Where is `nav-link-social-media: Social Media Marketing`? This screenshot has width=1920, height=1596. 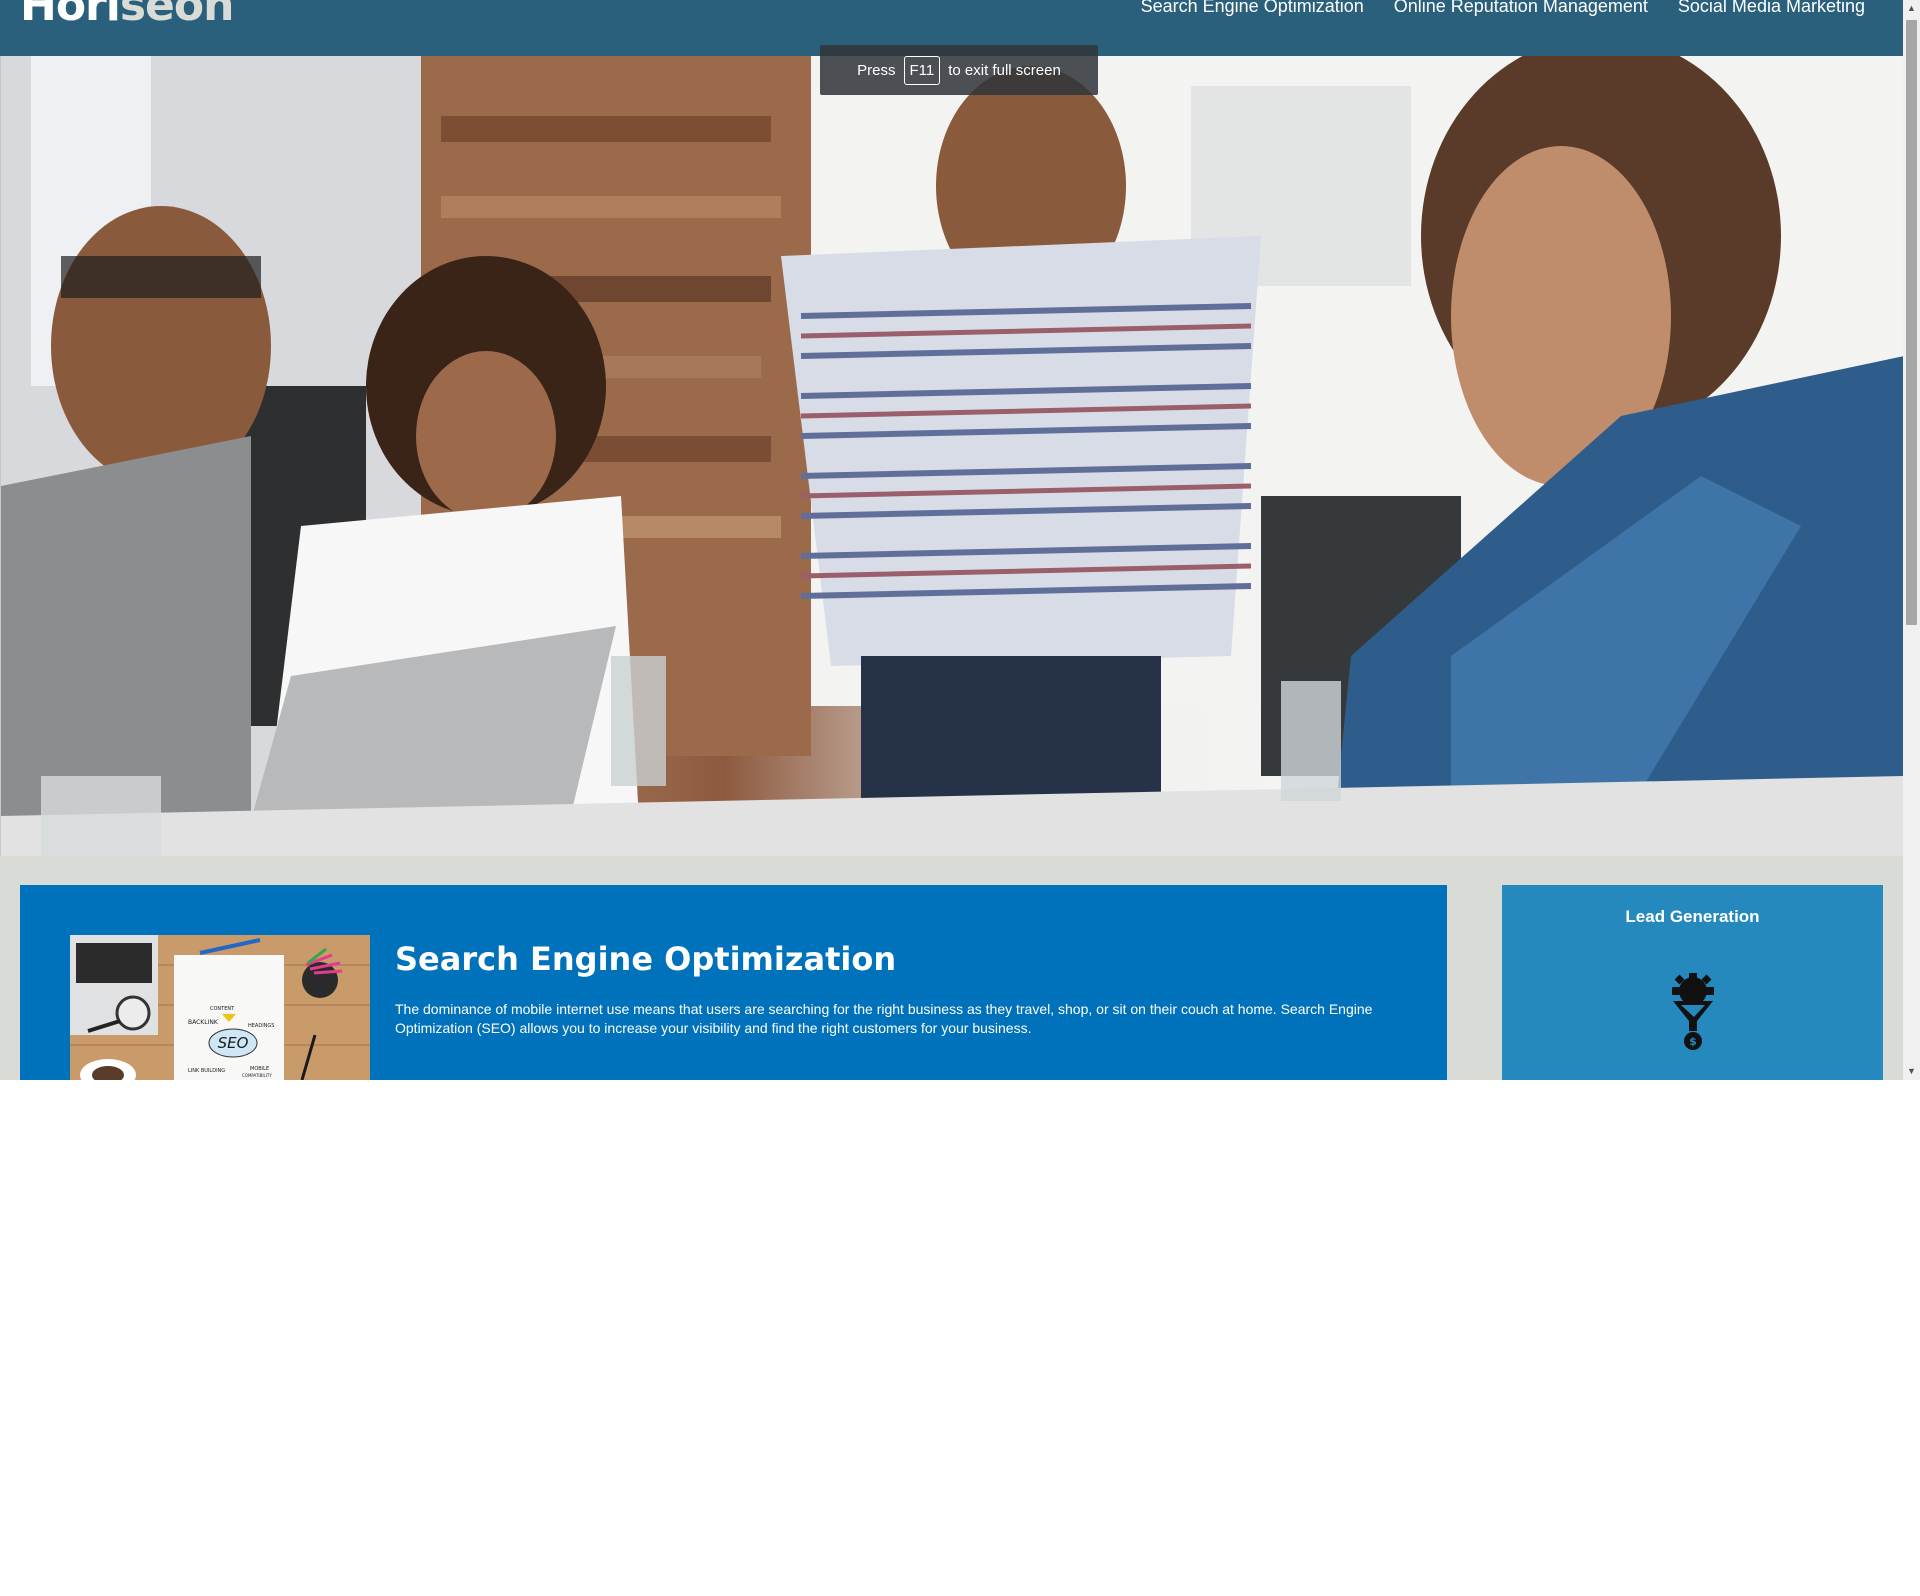 nav-link-social-media: Social Media Marketing is located at coordinates (1771, 8).